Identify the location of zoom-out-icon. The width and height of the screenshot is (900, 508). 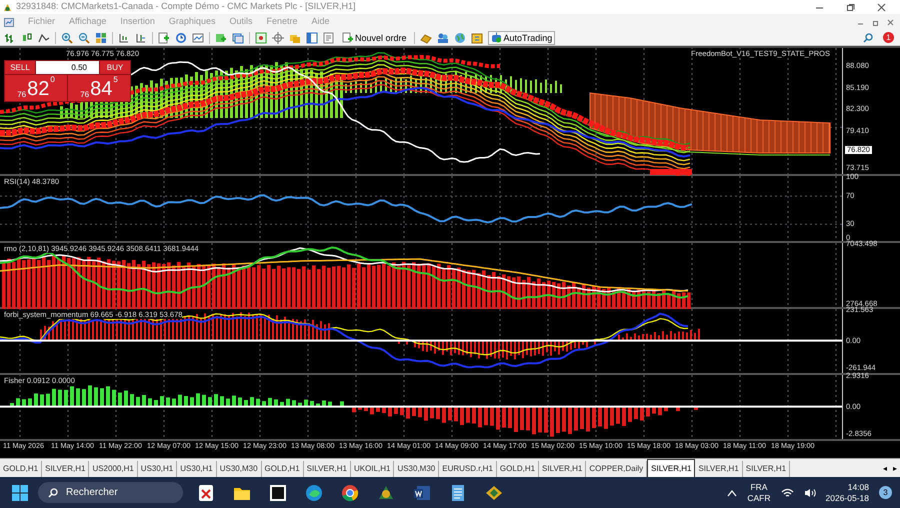
(84, 38).